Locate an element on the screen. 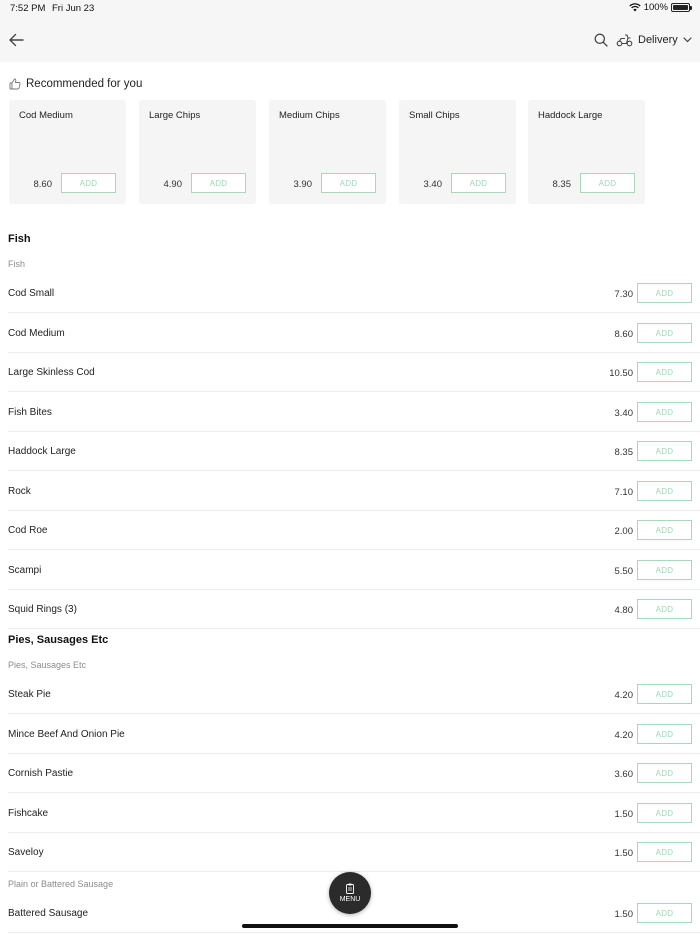  recommended-item-price: 3.90 is located at coordinates (303, 184).